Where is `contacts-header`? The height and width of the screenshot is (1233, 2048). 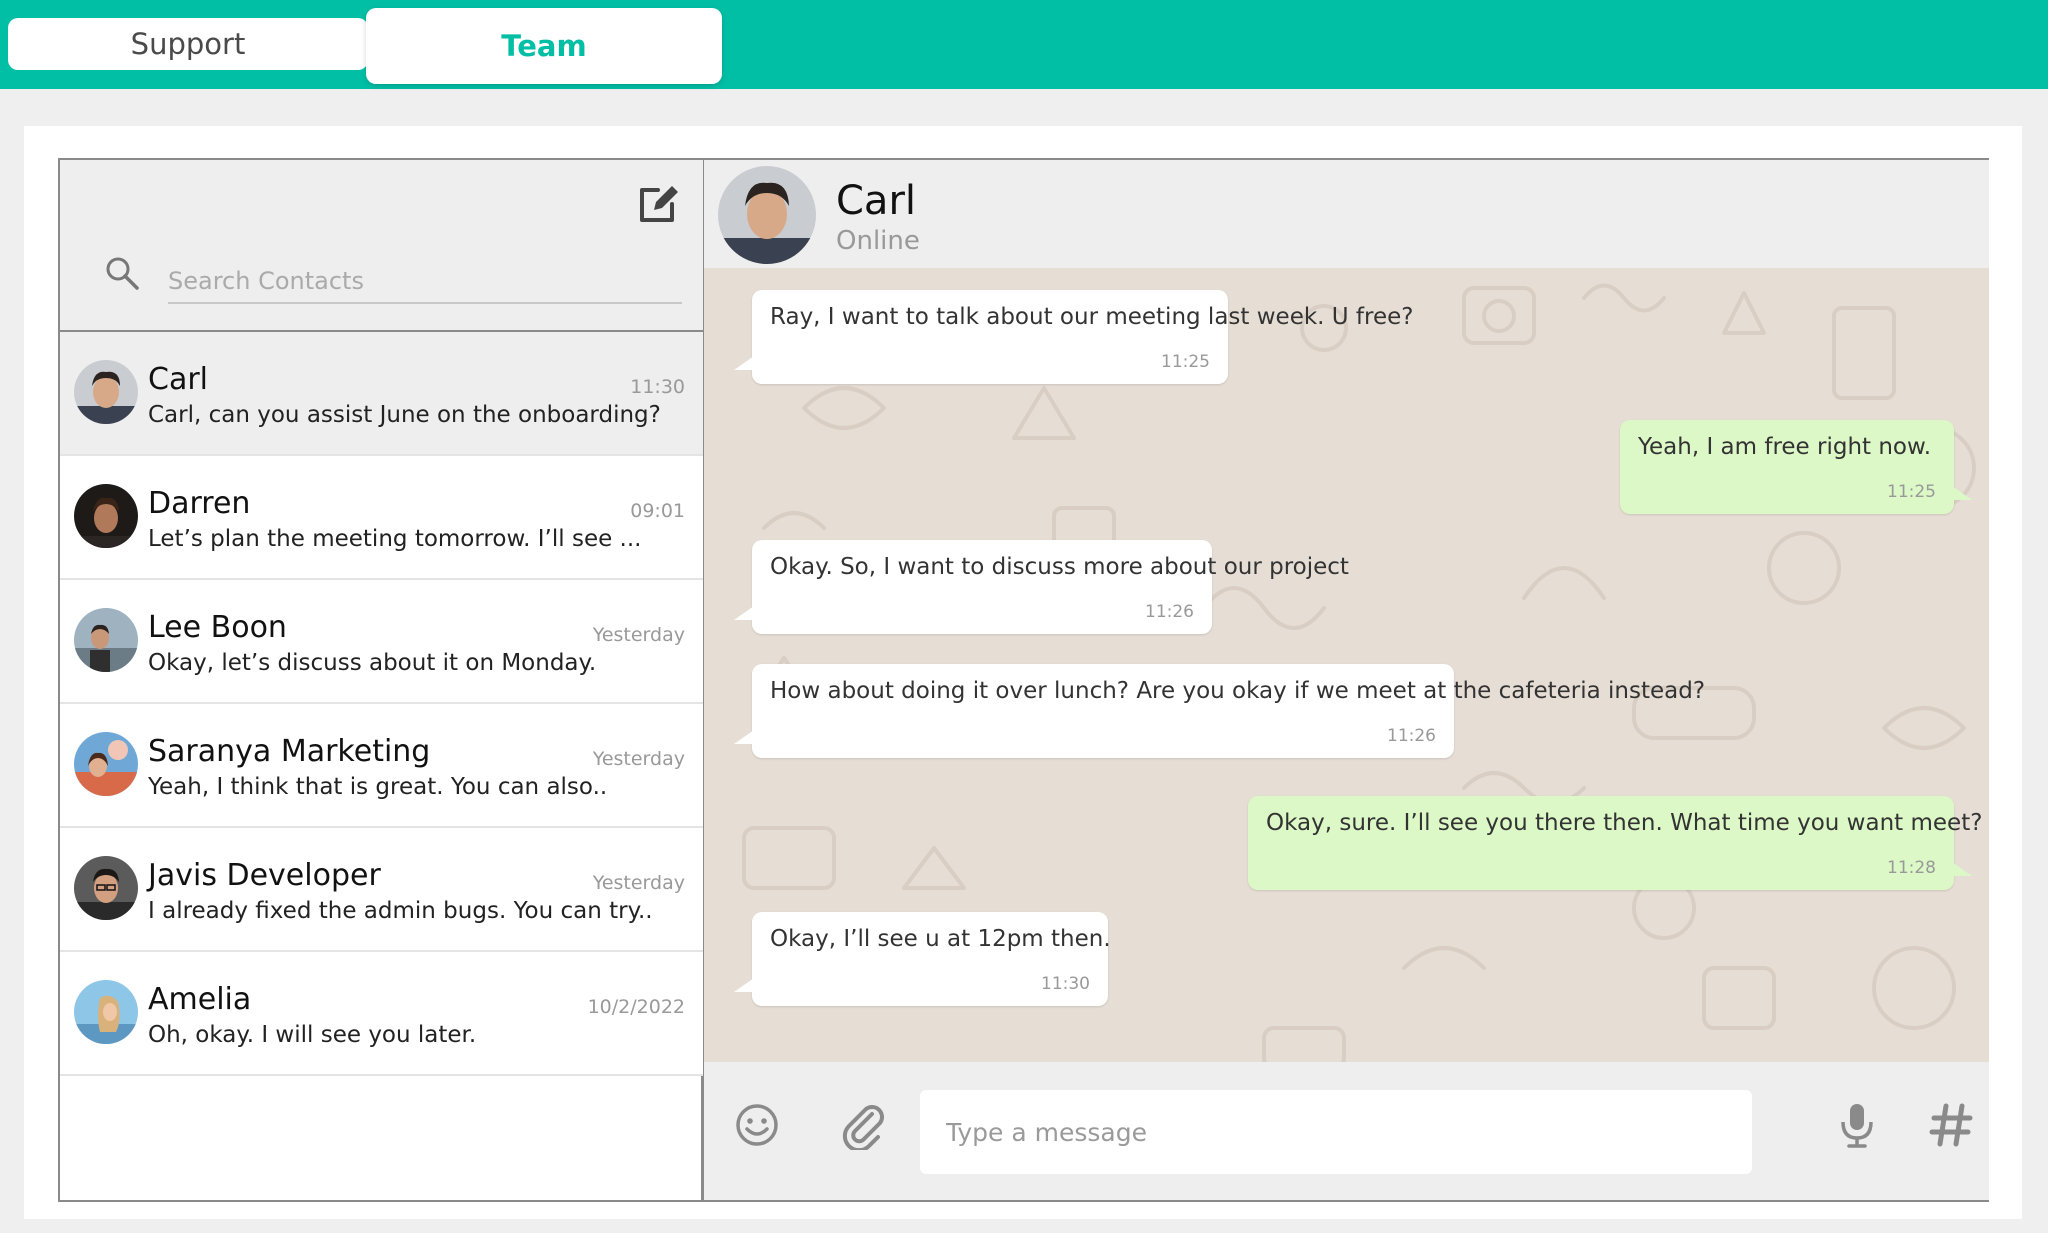 contacts-header is located at coordinates (381, 246).